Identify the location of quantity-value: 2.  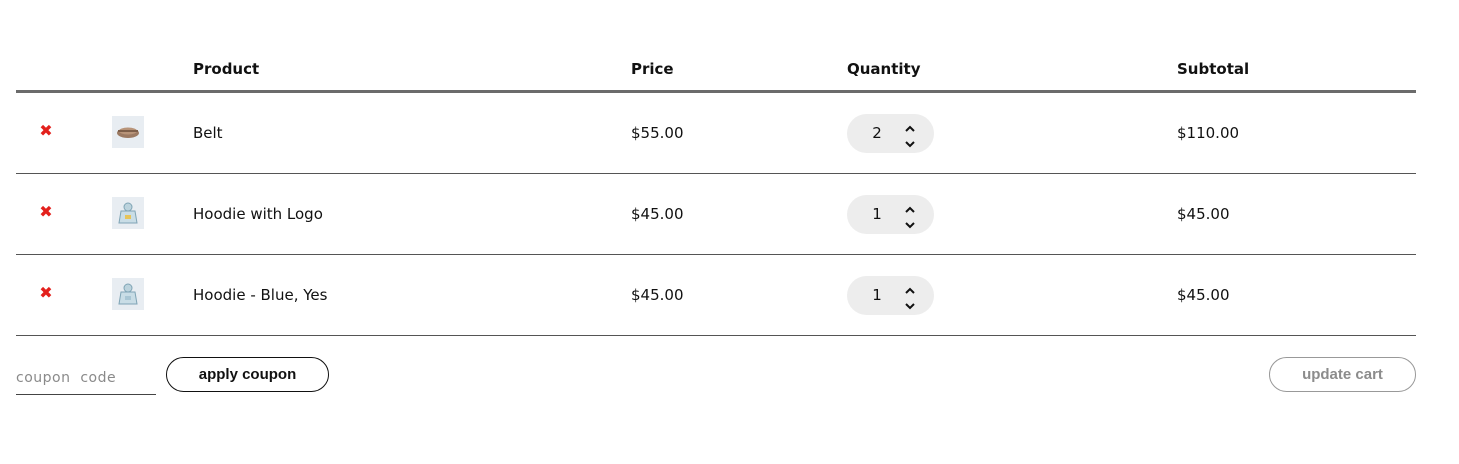
(877, 133).